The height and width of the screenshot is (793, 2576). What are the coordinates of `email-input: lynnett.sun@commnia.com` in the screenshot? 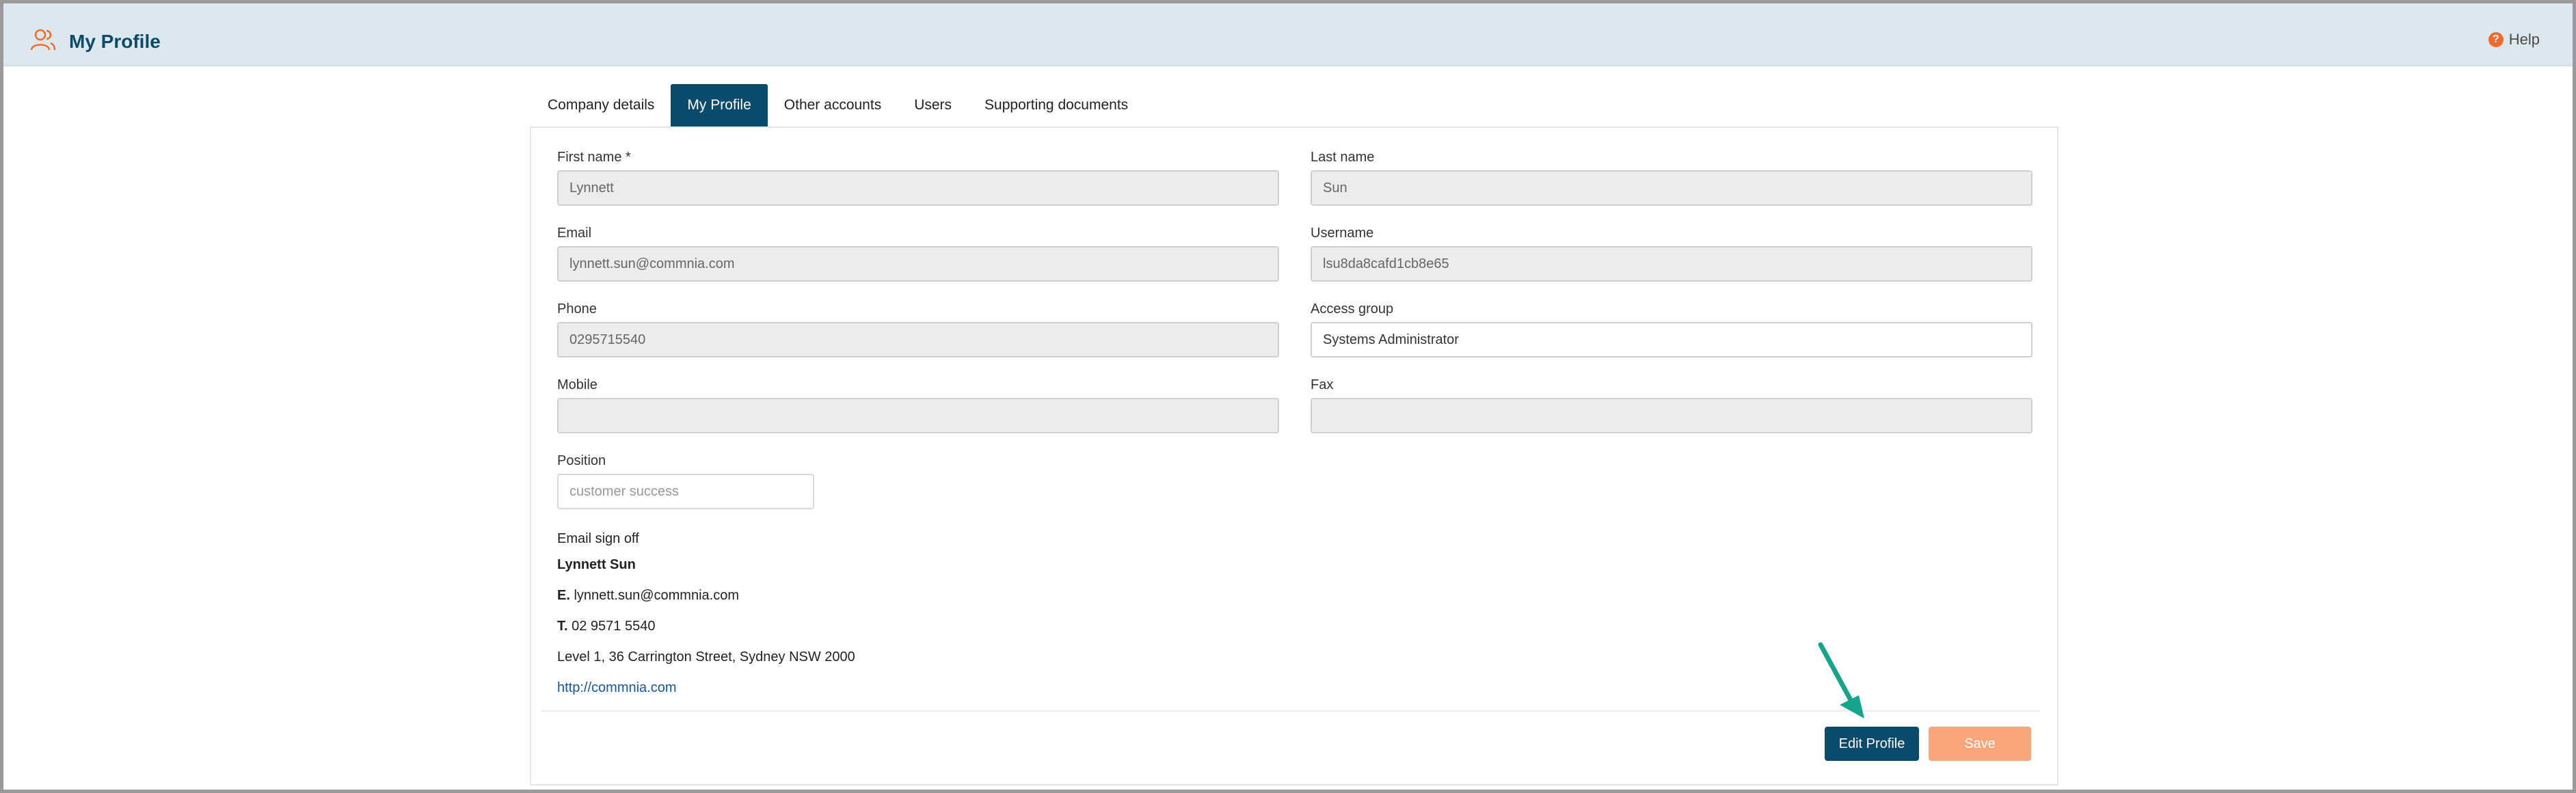 It's located at (918, 264).